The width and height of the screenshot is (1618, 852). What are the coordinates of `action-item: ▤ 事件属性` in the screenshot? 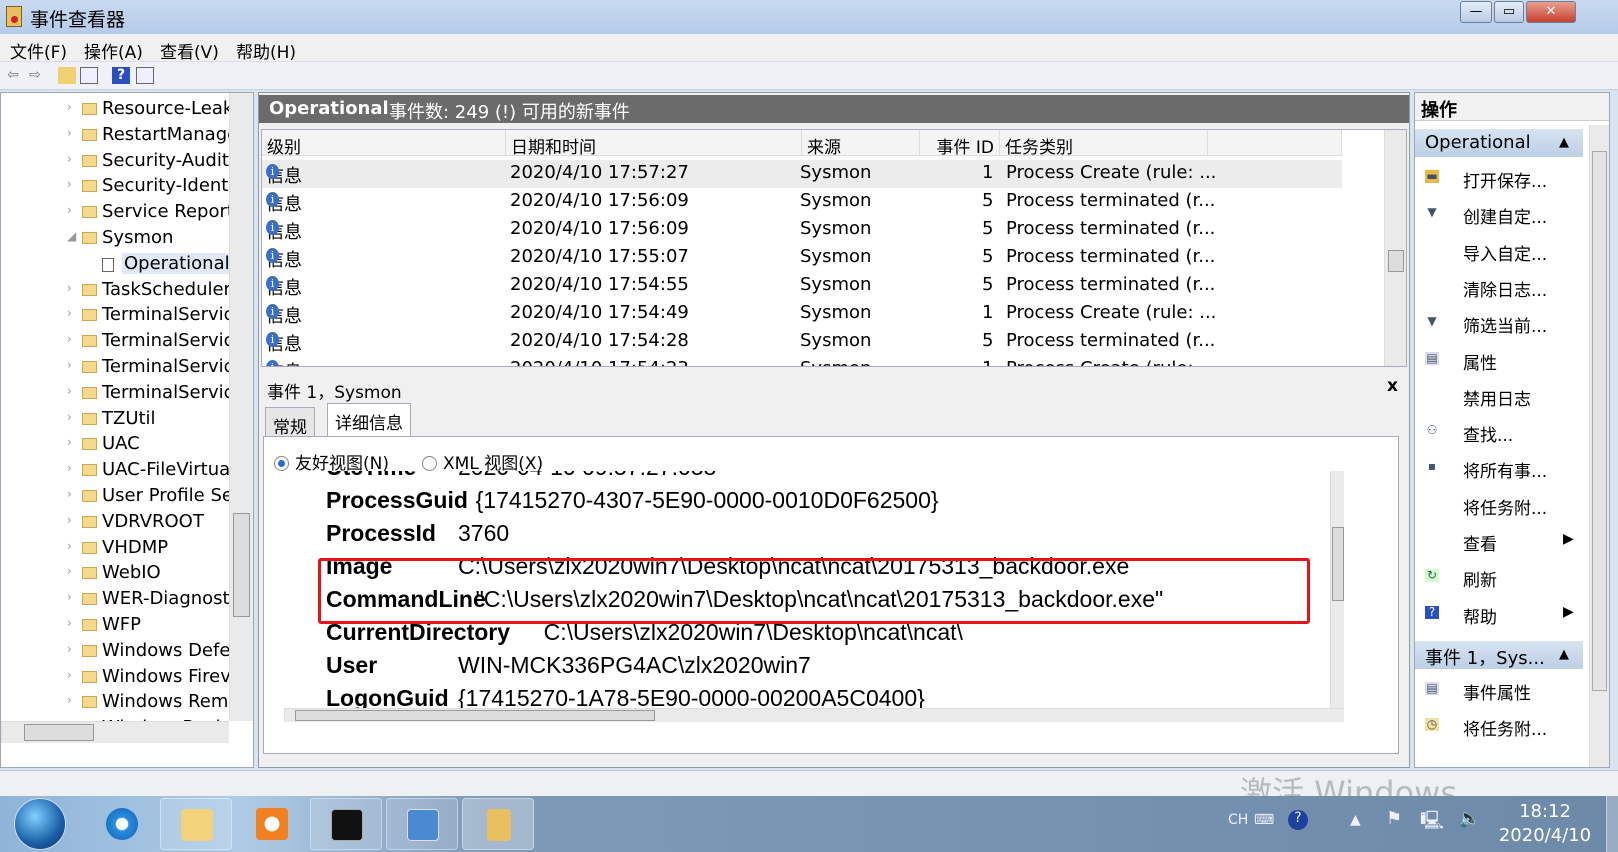 It's located at (1499, 690).